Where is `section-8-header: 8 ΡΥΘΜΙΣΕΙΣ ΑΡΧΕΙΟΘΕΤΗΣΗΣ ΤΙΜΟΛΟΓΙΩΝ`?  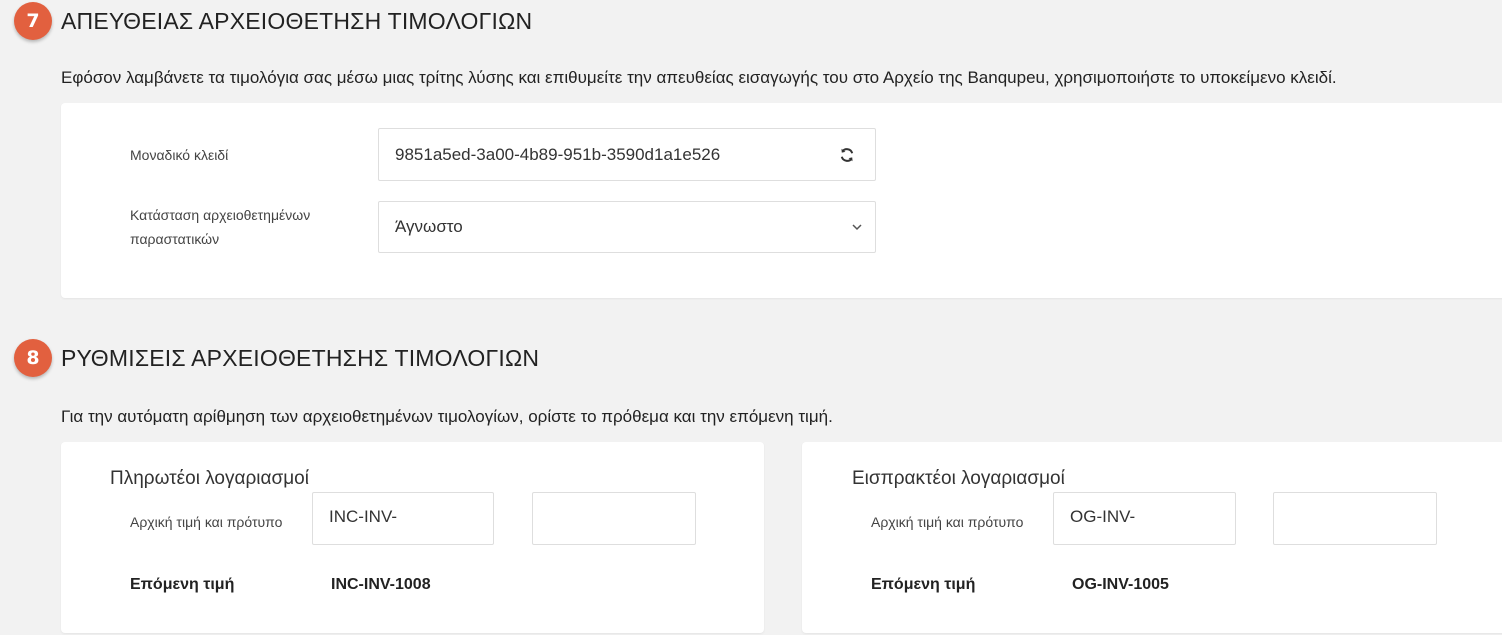
section-8-header: 8 ΡΥΘΜΙΣΕΙΣ ΑΡΧΕΙΟΘΕΤΗΣΗΣ ΤΙΜΟΛΟΓΙΩΝ is located at coordinates (276, 358).